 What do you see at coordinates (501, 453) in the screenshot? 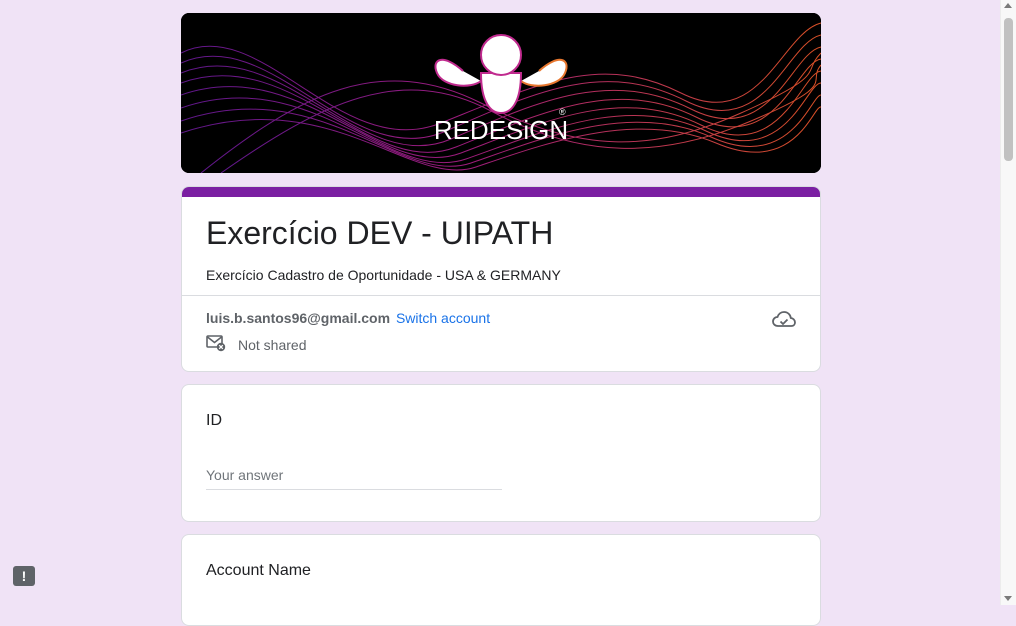
I see `question-card-id: ID` at bounding box center [501, 453].